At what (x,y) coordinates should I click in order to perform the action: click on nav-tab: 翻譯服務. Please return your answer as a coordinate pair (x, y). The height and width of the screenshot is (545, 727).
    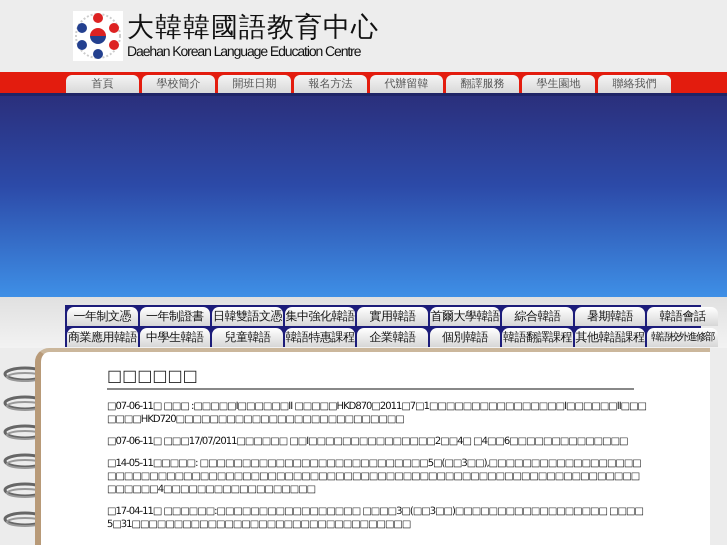
    Looking at the image, I should click on (482, 84).